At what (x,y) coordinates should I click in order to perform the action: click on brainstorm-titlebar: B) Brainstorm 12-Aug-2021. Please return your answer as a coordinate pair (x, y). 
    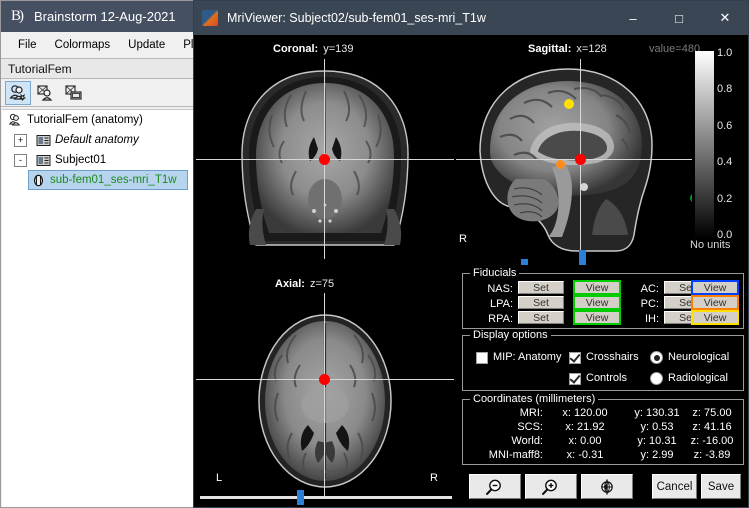
    Looking at the image, I should click on (97, 16).